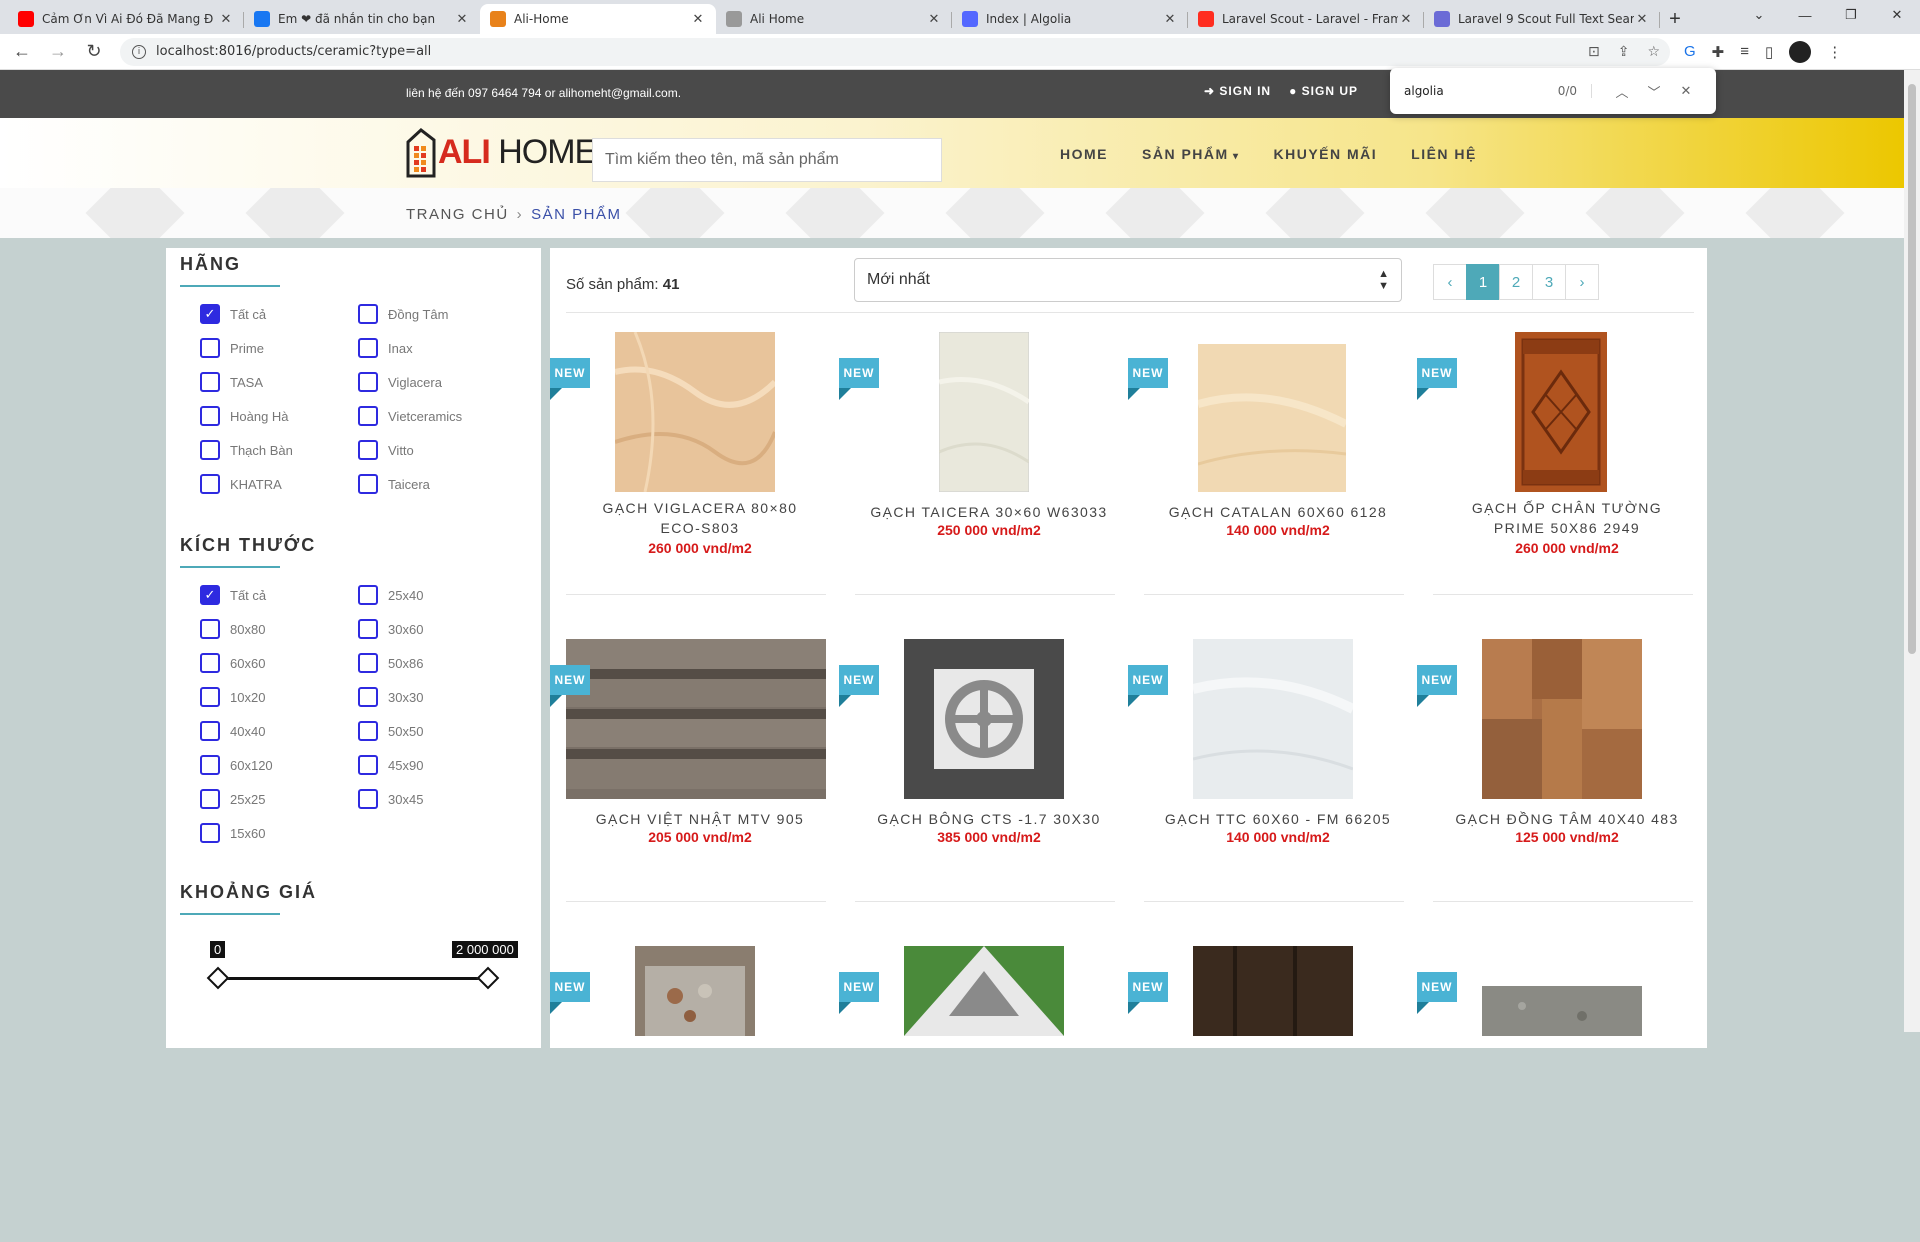 The image size is (1920, 1242). I want to click on brand-checkbox: Vietceramics, so click(437, 416).